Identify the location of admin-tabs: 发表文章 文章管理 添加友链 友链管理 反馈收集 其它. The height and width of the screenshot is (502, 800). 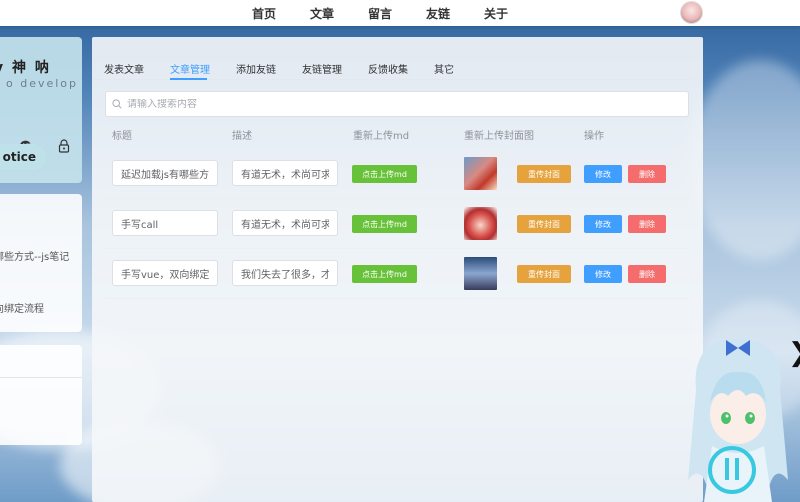
(292, 70).